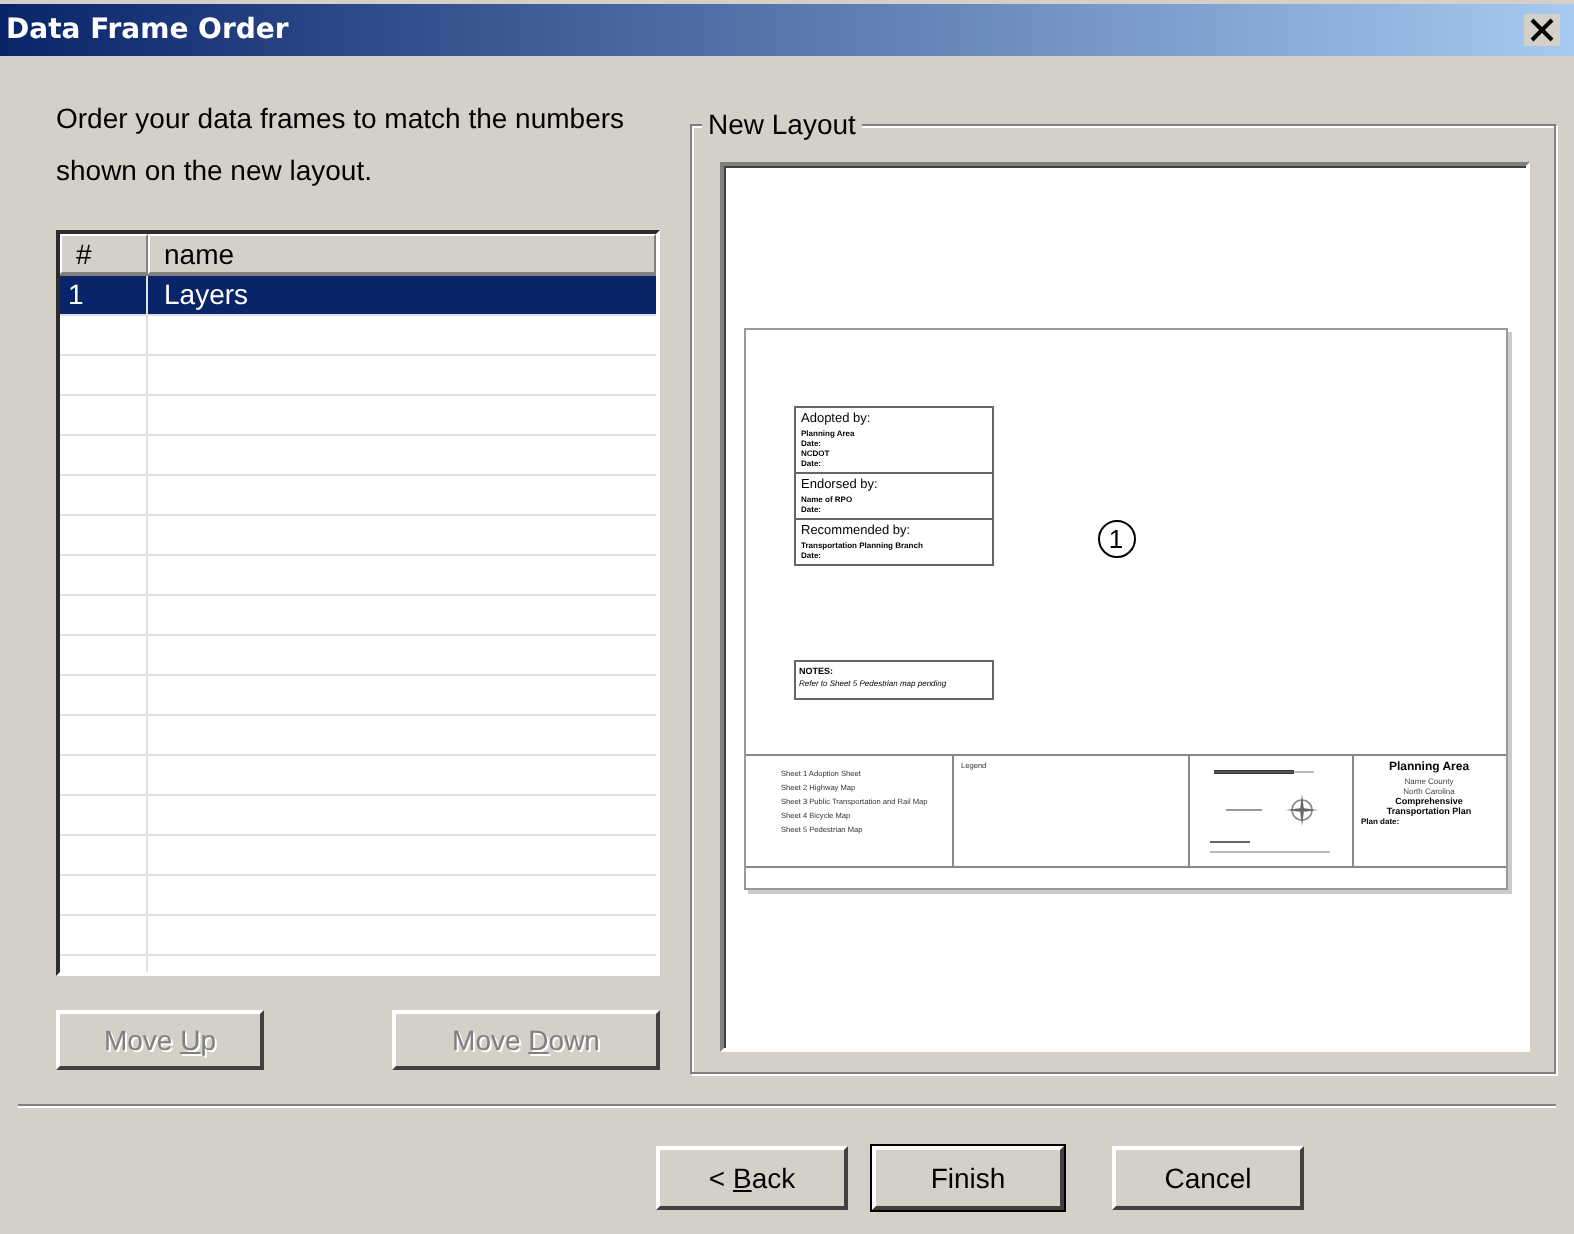  I want to click on instructions-text: Order your data frames to match the numbers shown on the new layout., so click(341, 145).